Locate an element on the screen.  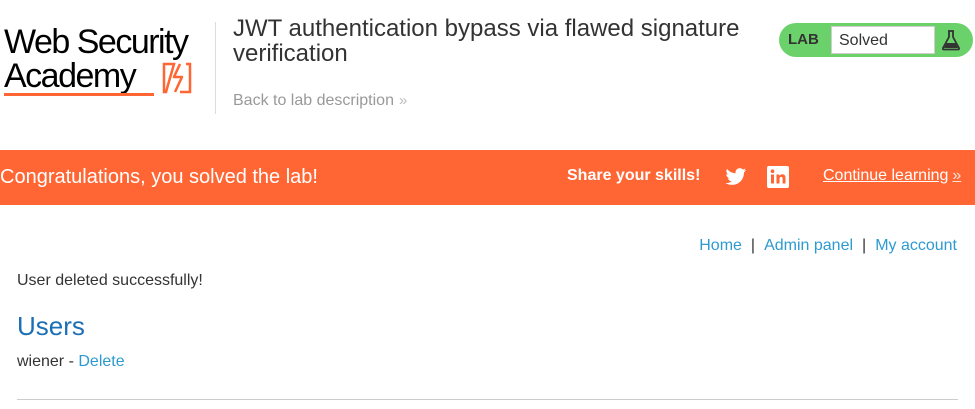
logo-underline is located at coordinates (79, 94).